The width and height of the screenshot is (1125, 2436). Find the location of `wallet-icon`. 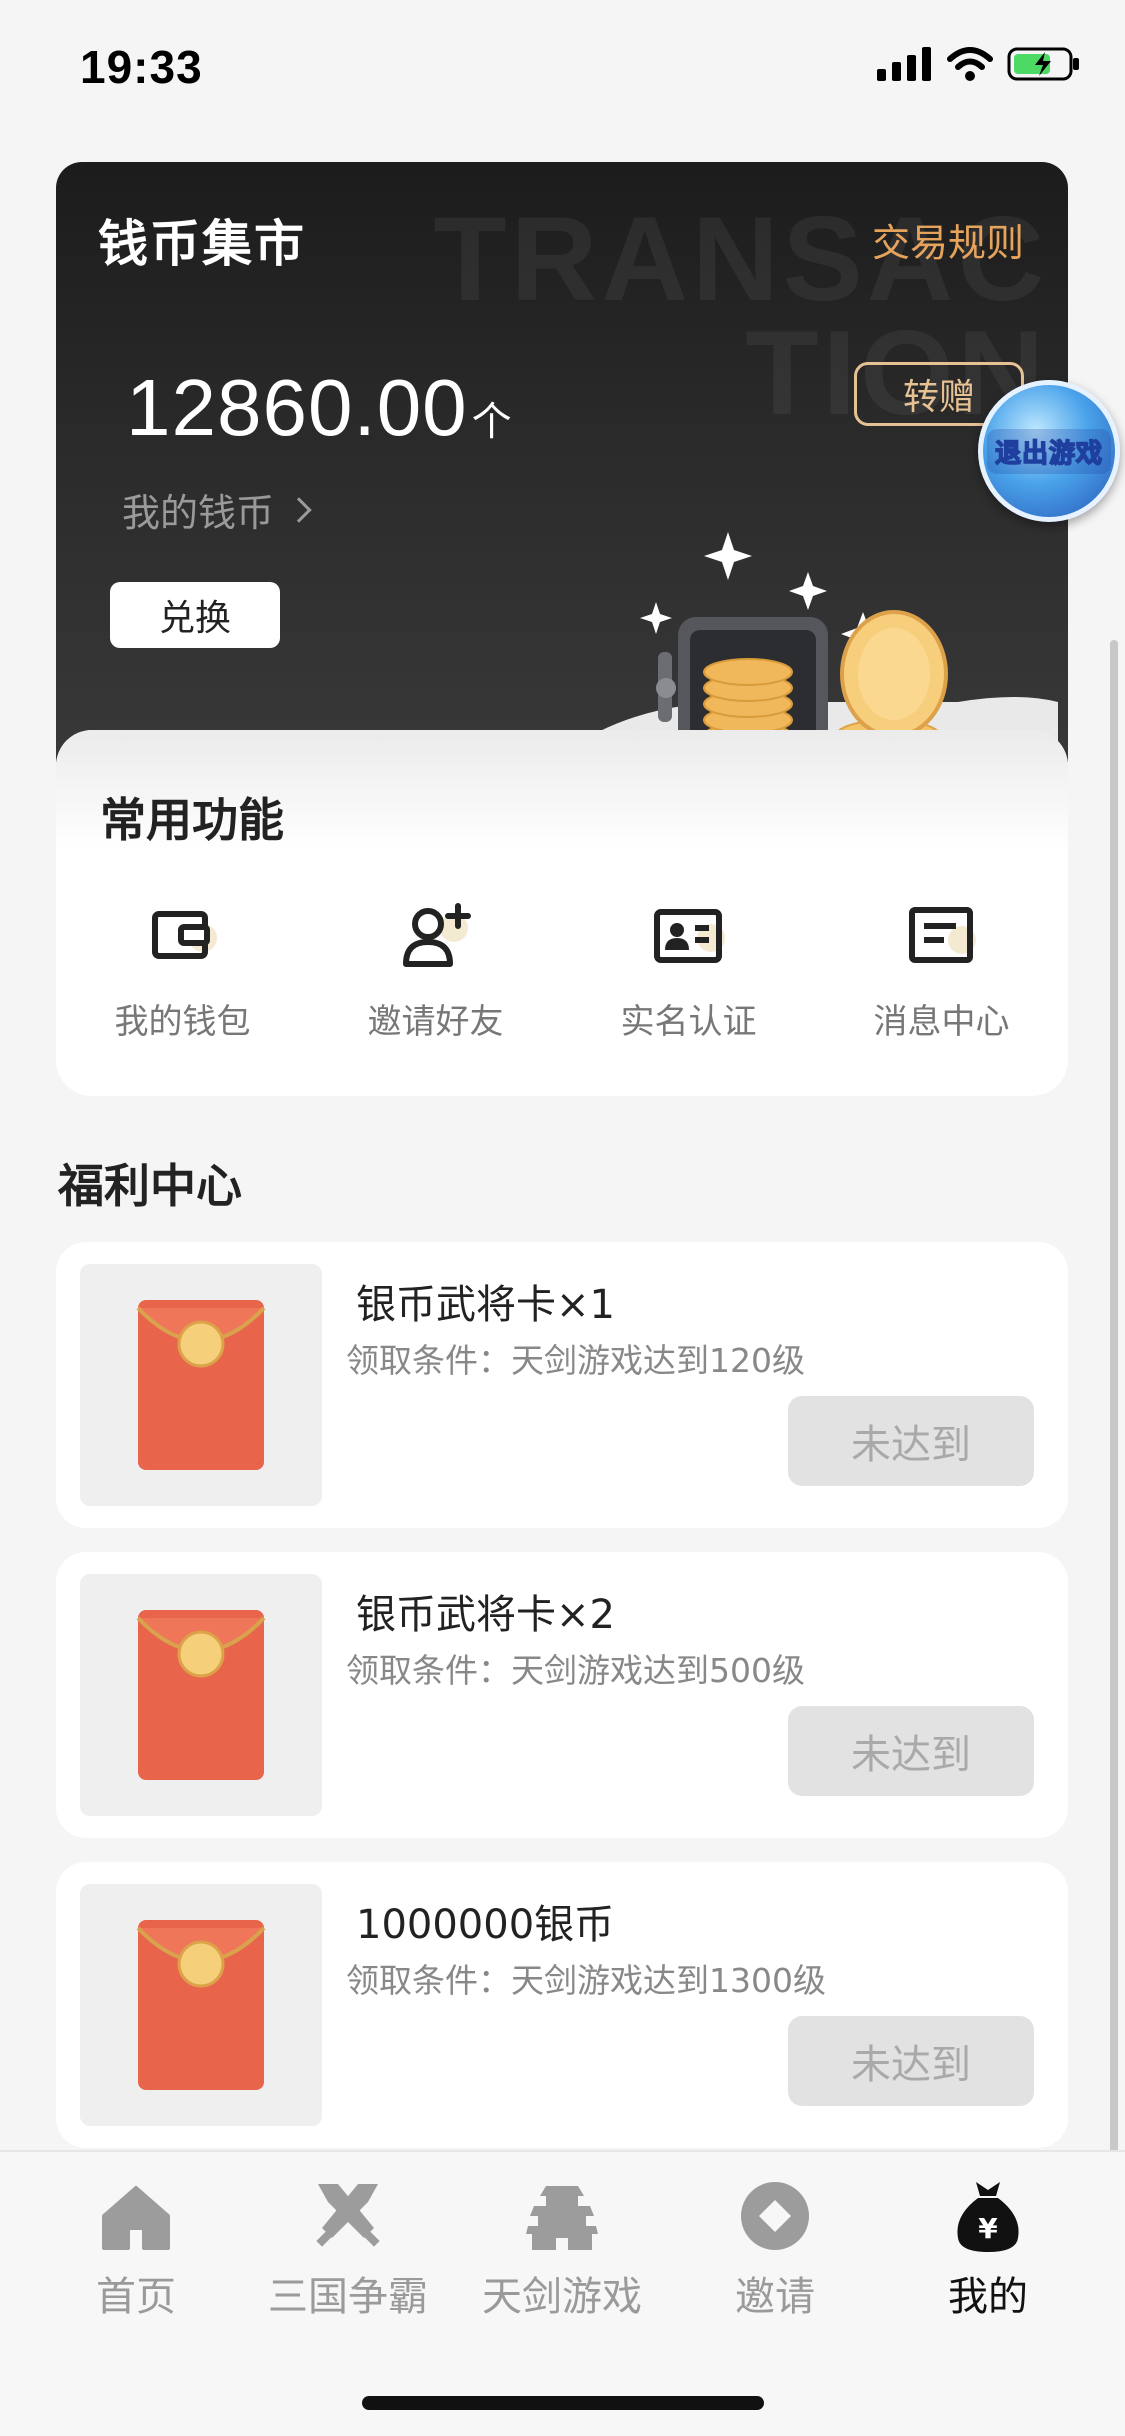

wallet-icon is located at coordinates (184, 935).